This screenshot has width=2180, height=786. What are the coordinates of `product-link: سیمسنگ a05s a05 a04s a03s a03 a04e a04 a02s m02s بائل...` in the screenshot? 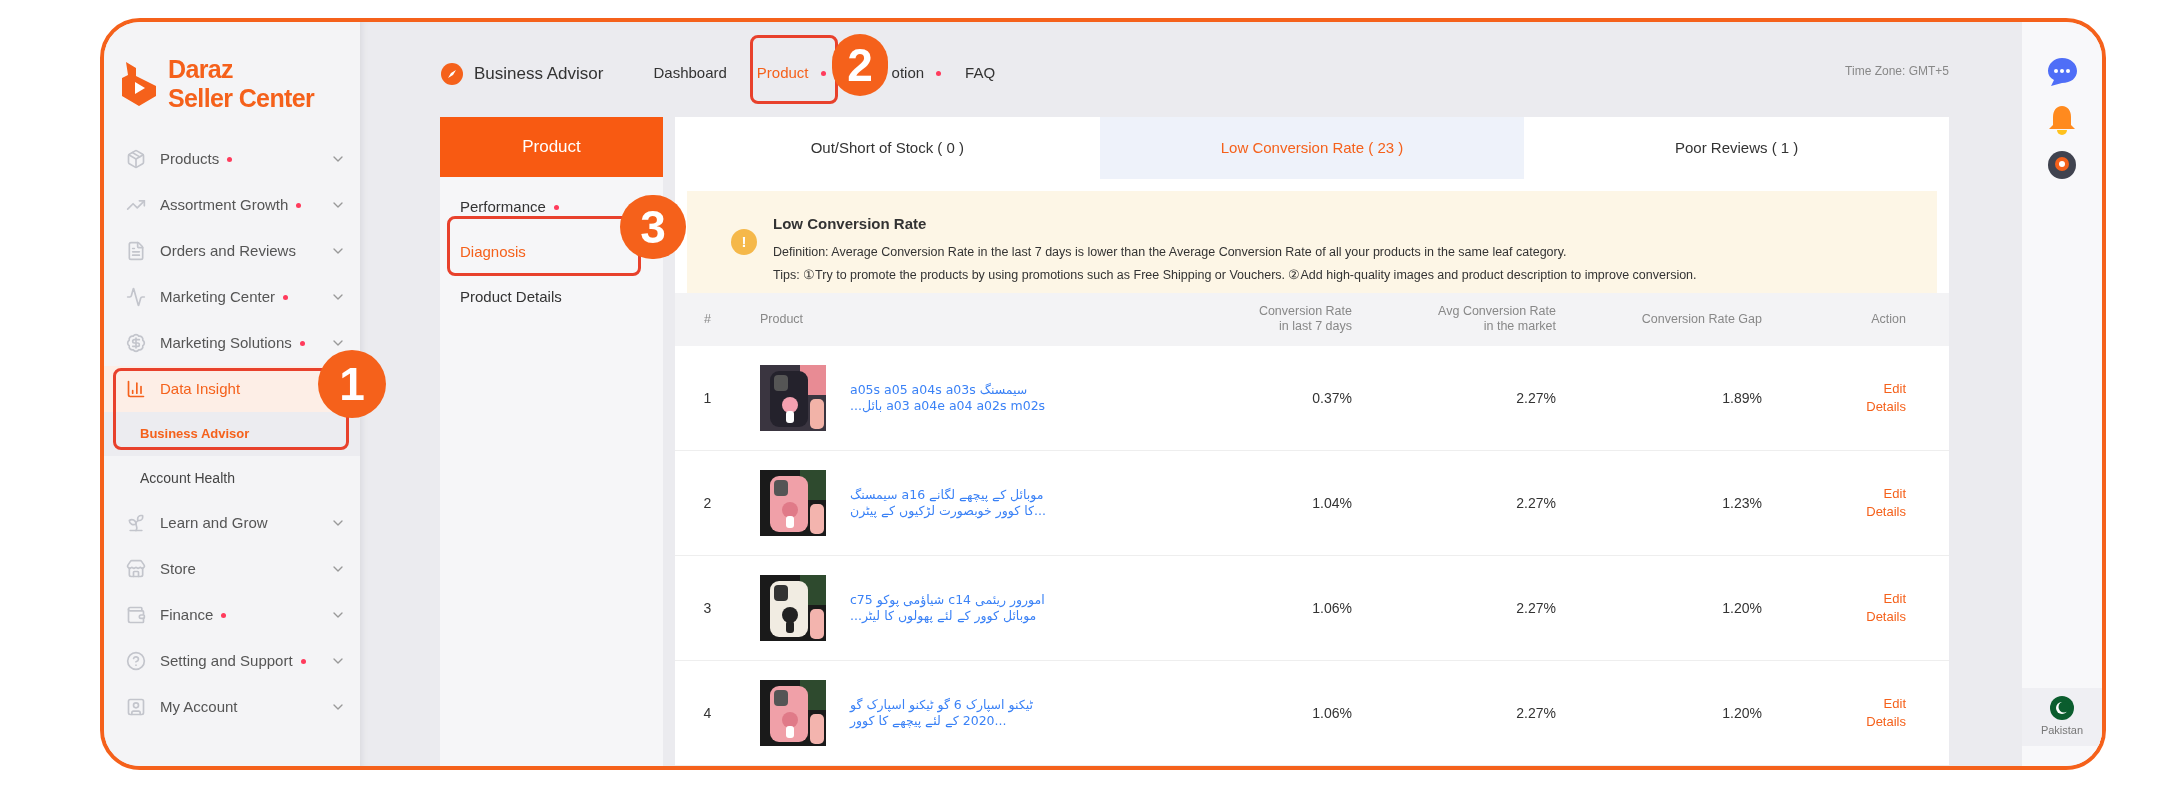 It's located at (948, 398).